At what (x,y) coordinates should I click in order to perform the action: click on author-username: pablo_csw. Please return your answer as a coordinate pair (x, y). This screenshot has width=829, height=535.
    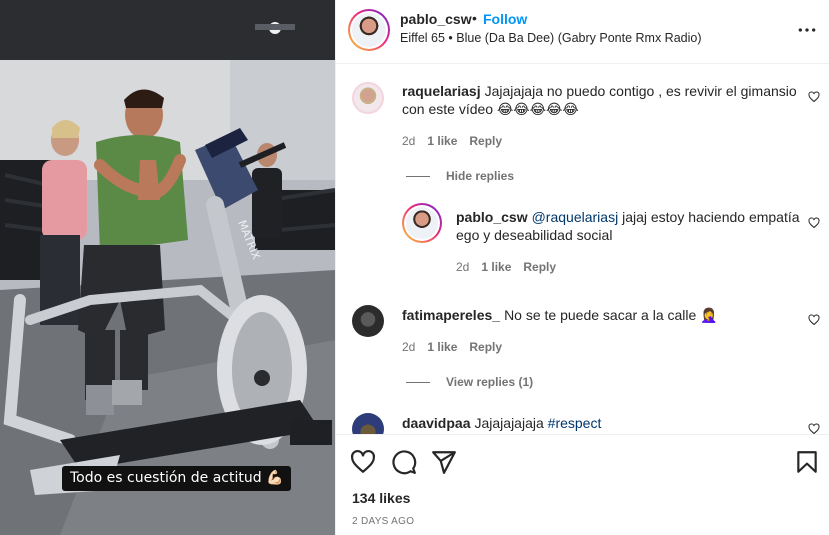
    Looking at the image, I should click on (436, 19).